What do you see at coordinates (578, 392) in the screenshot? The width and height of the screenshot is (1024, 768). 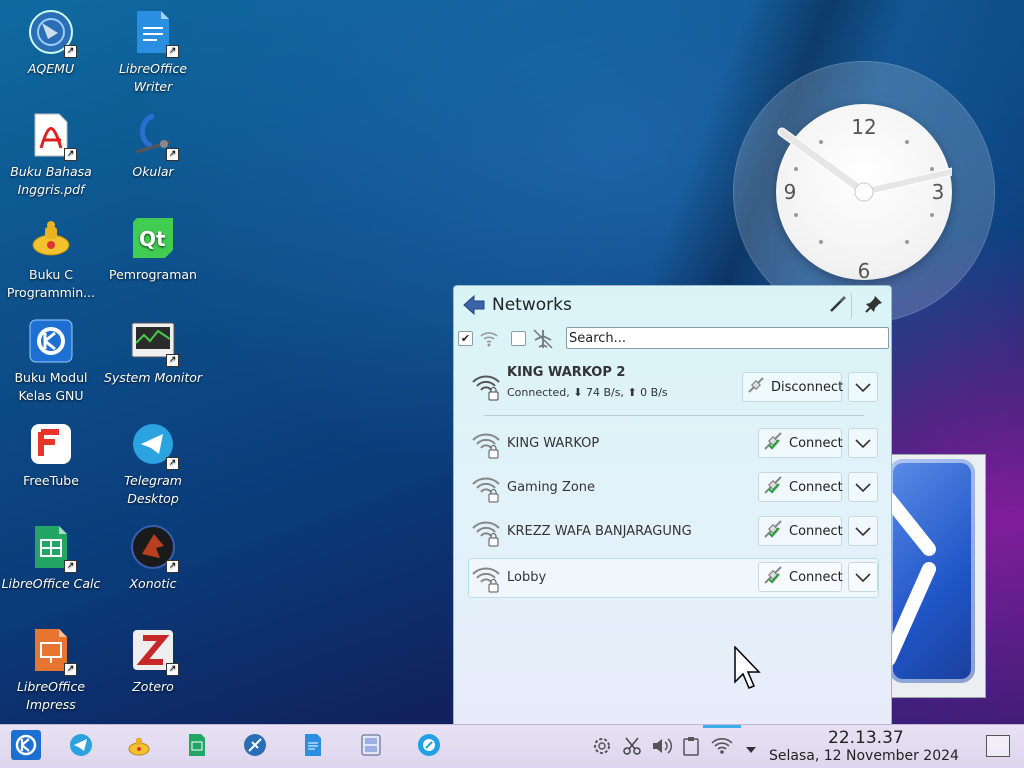 I see `download-icon: ⬇` at bounding box center [578, 392].